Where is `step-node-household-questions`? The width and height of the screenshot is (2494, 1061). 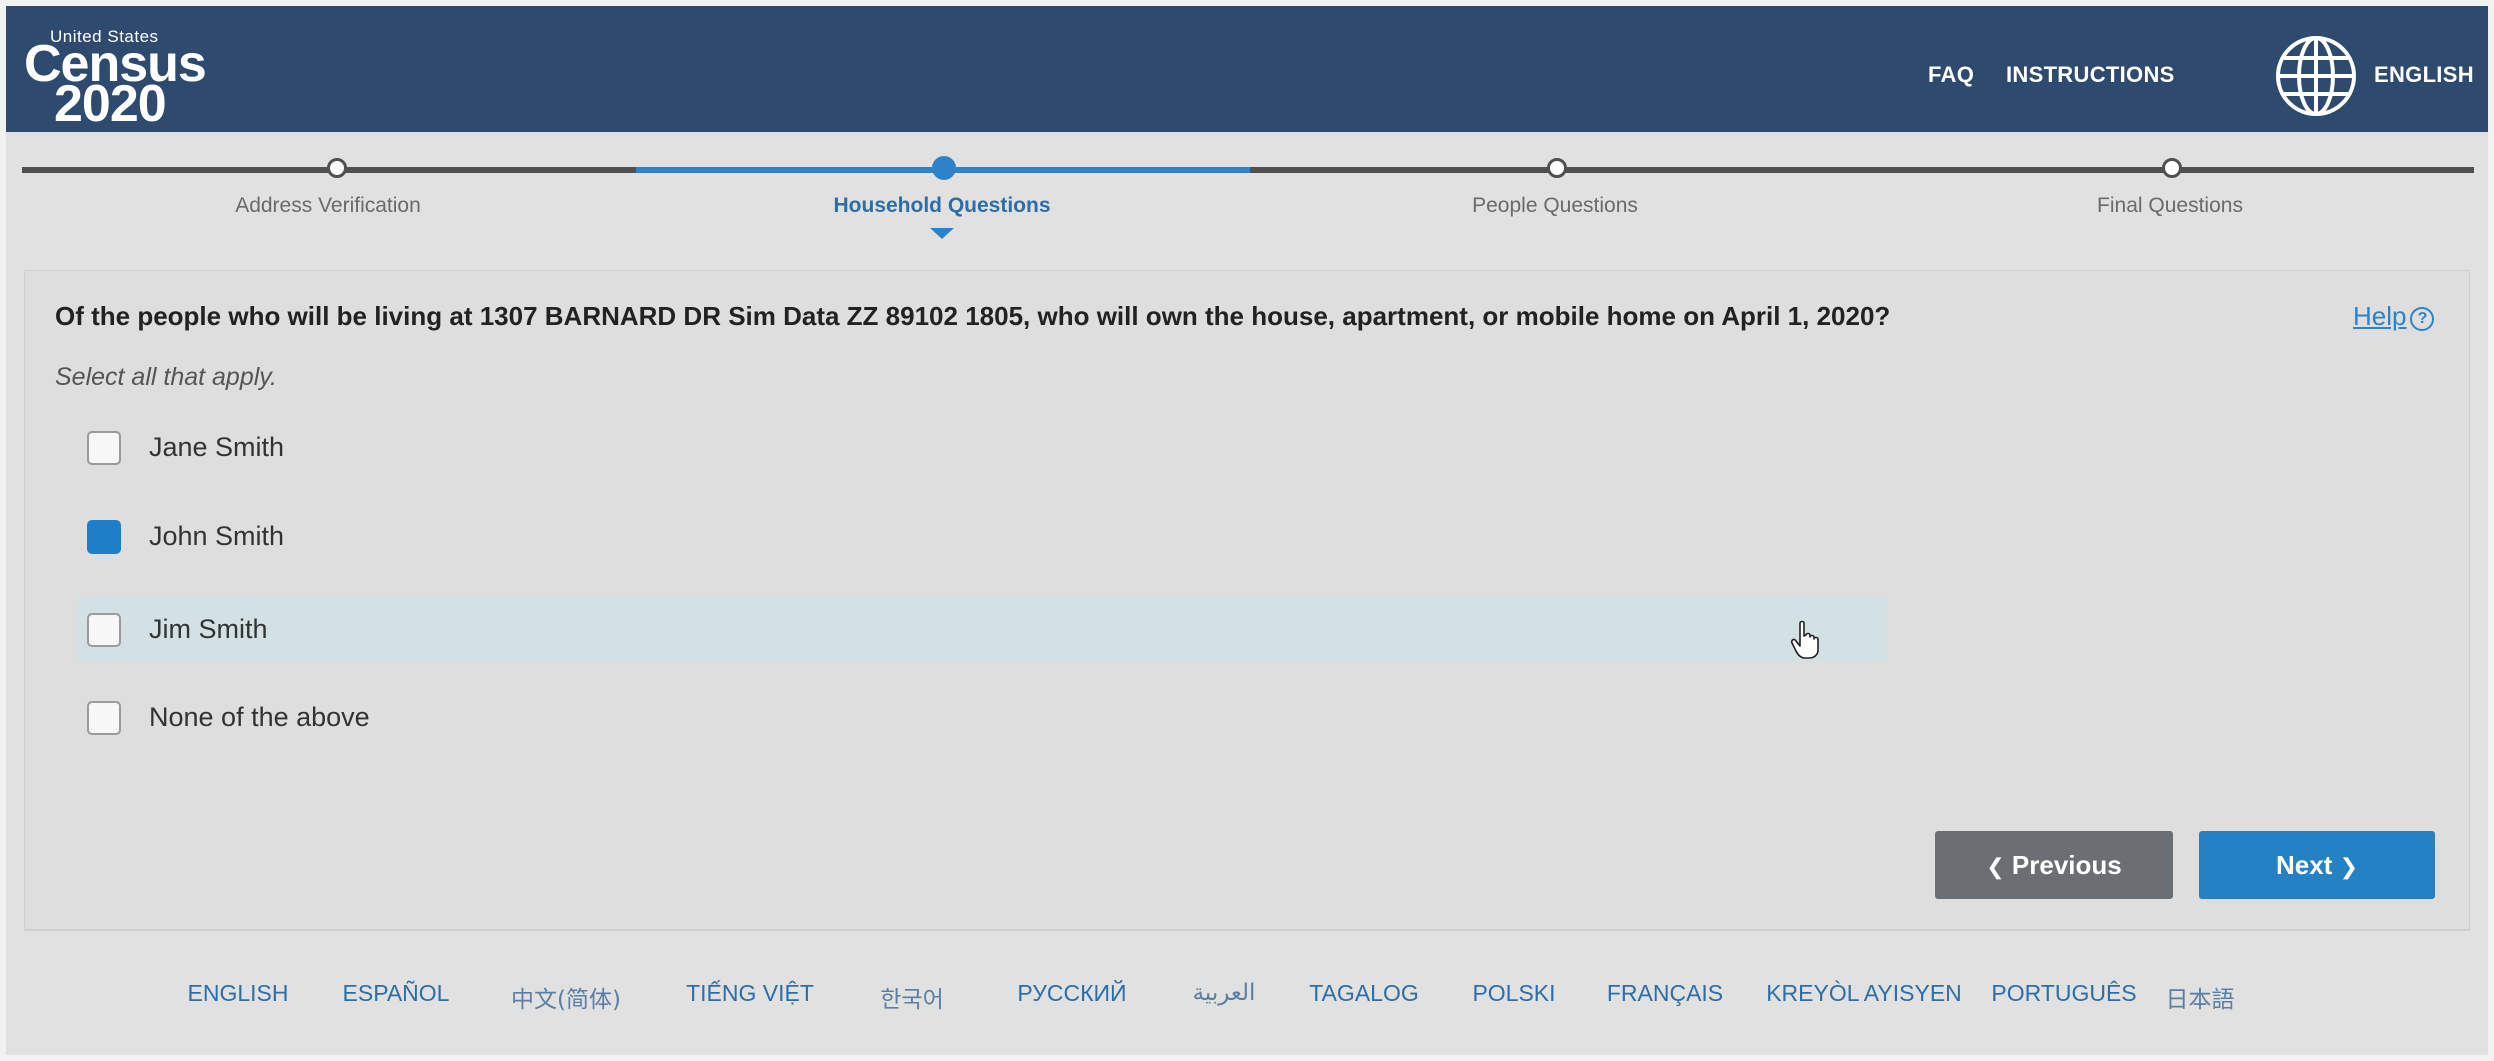 step-node-household-questions is located at coordinates (944, 168).